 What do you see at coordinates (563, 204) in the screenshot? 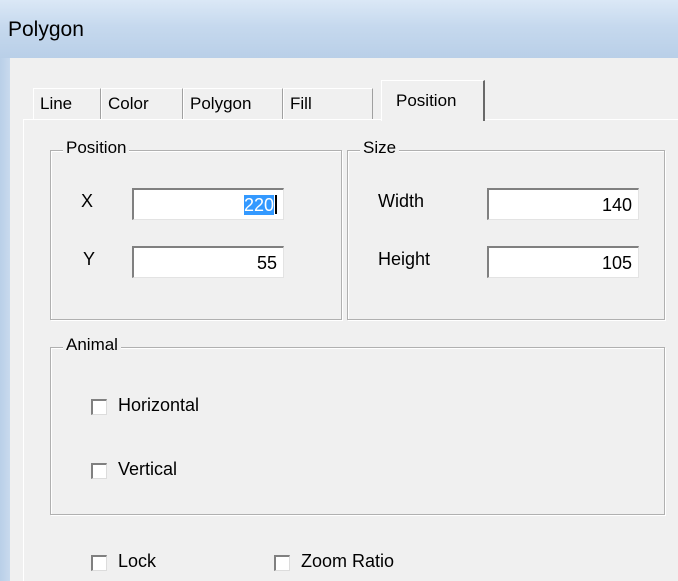
I see `width-input: 140` at bounding box center [563, 204].